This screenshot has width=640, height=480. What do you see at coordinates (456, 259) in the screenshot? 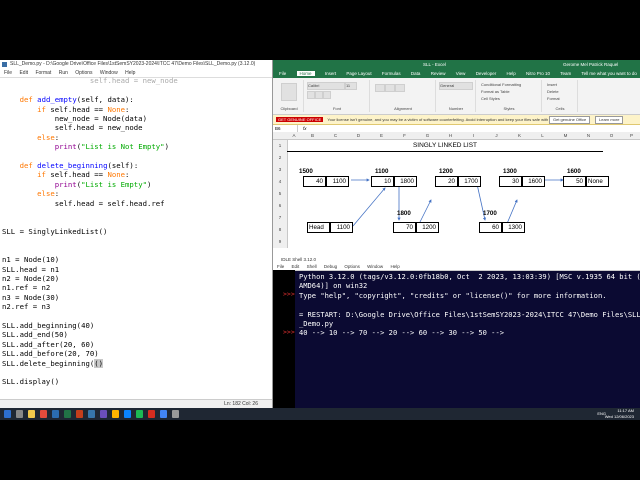
I see `shell-title: IDLE Shell 3.12.0` at bounding box center [456, 259].